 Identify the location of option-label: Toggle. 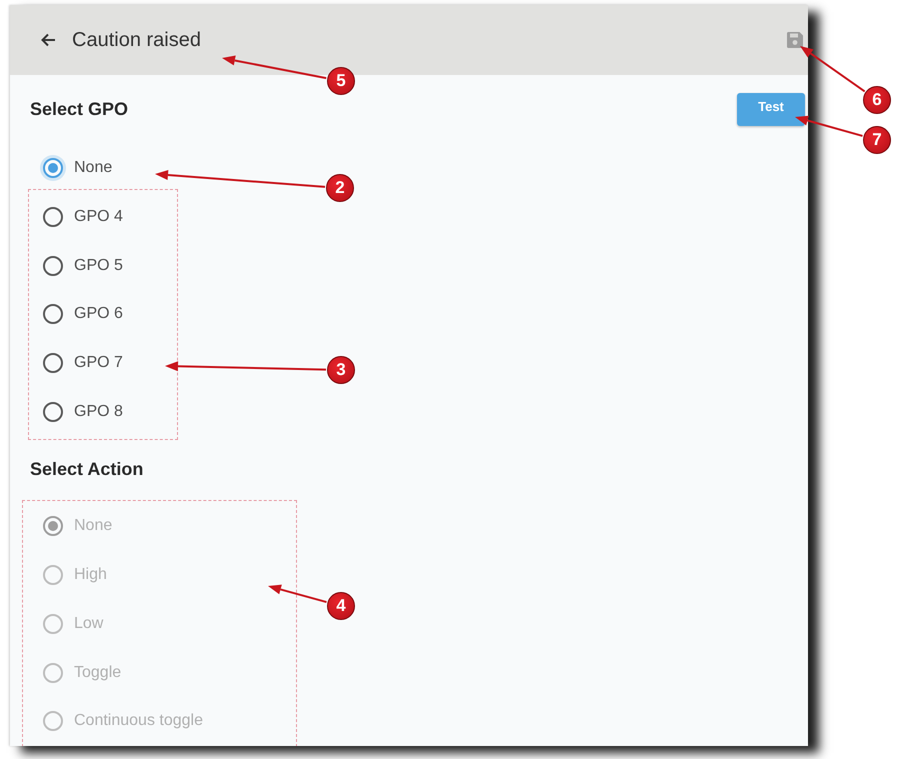
(98, 673).